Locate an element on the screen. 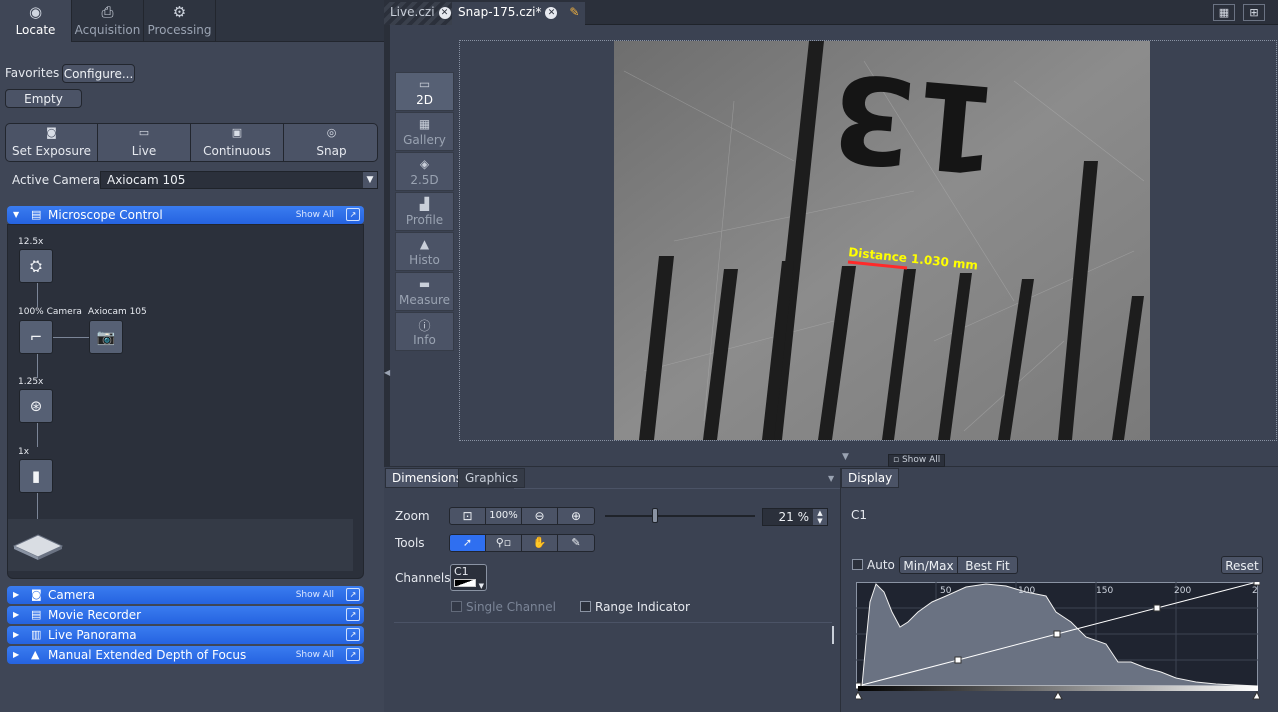 The image size is (1278, 712). auto-checkbox is located at coordinates (857, 564).